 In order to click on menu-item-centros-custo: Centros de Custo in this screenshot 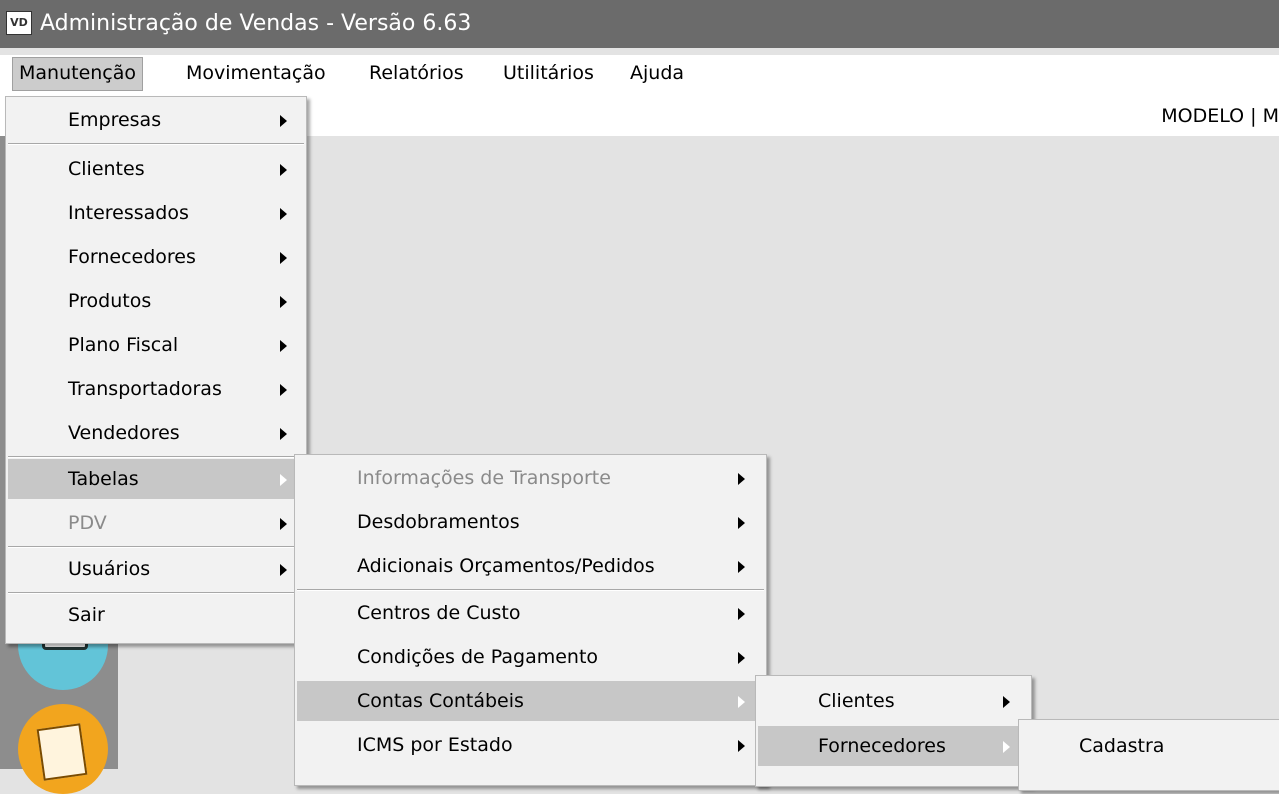, I will do `click(530, 613)`.